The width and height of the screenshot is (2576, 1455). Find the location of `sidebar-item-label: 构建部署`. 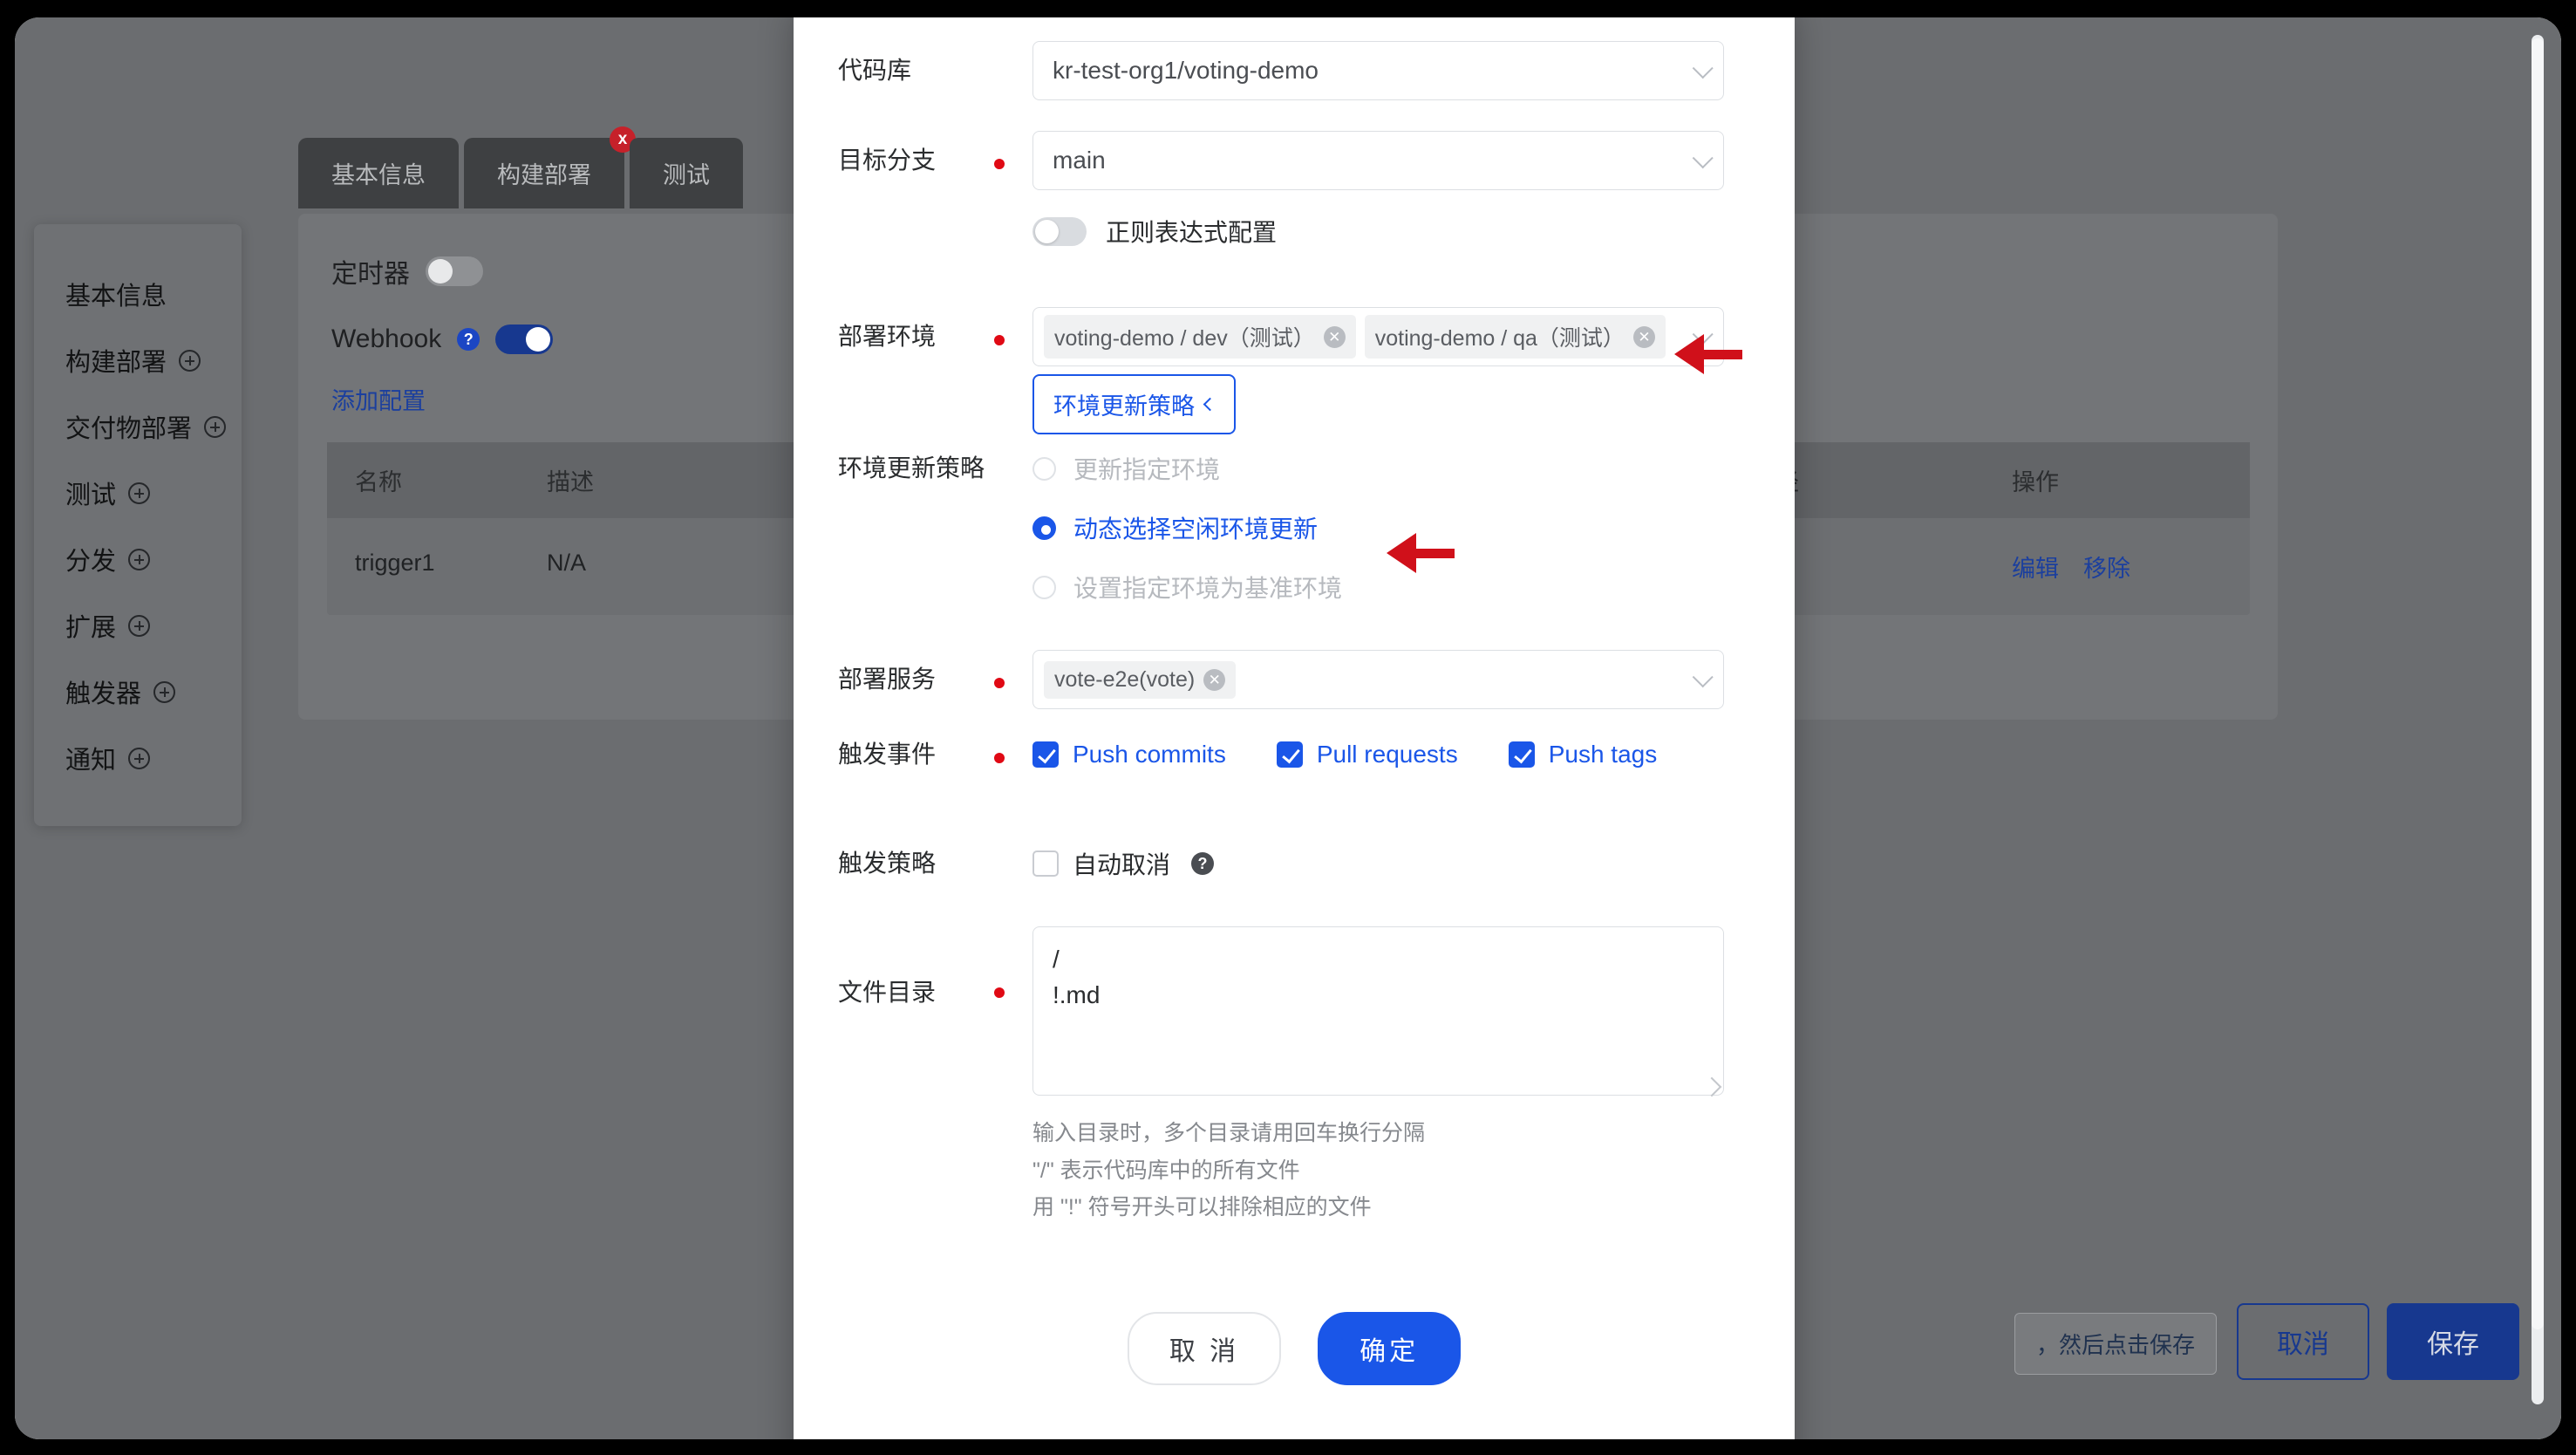

sidebar-item-label: 构建部署 is located at coordinates (116, 363).